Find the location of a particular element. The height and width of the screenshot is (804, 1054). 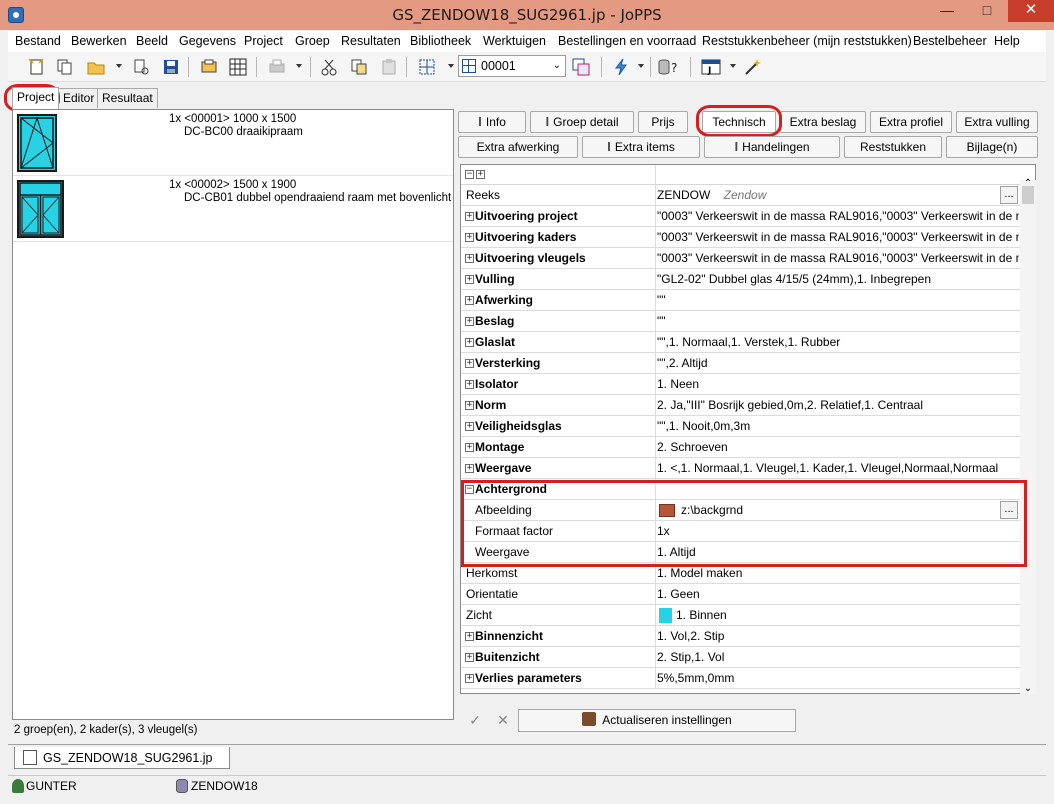

maximize-button: □ is located at coordinates (987, 11).